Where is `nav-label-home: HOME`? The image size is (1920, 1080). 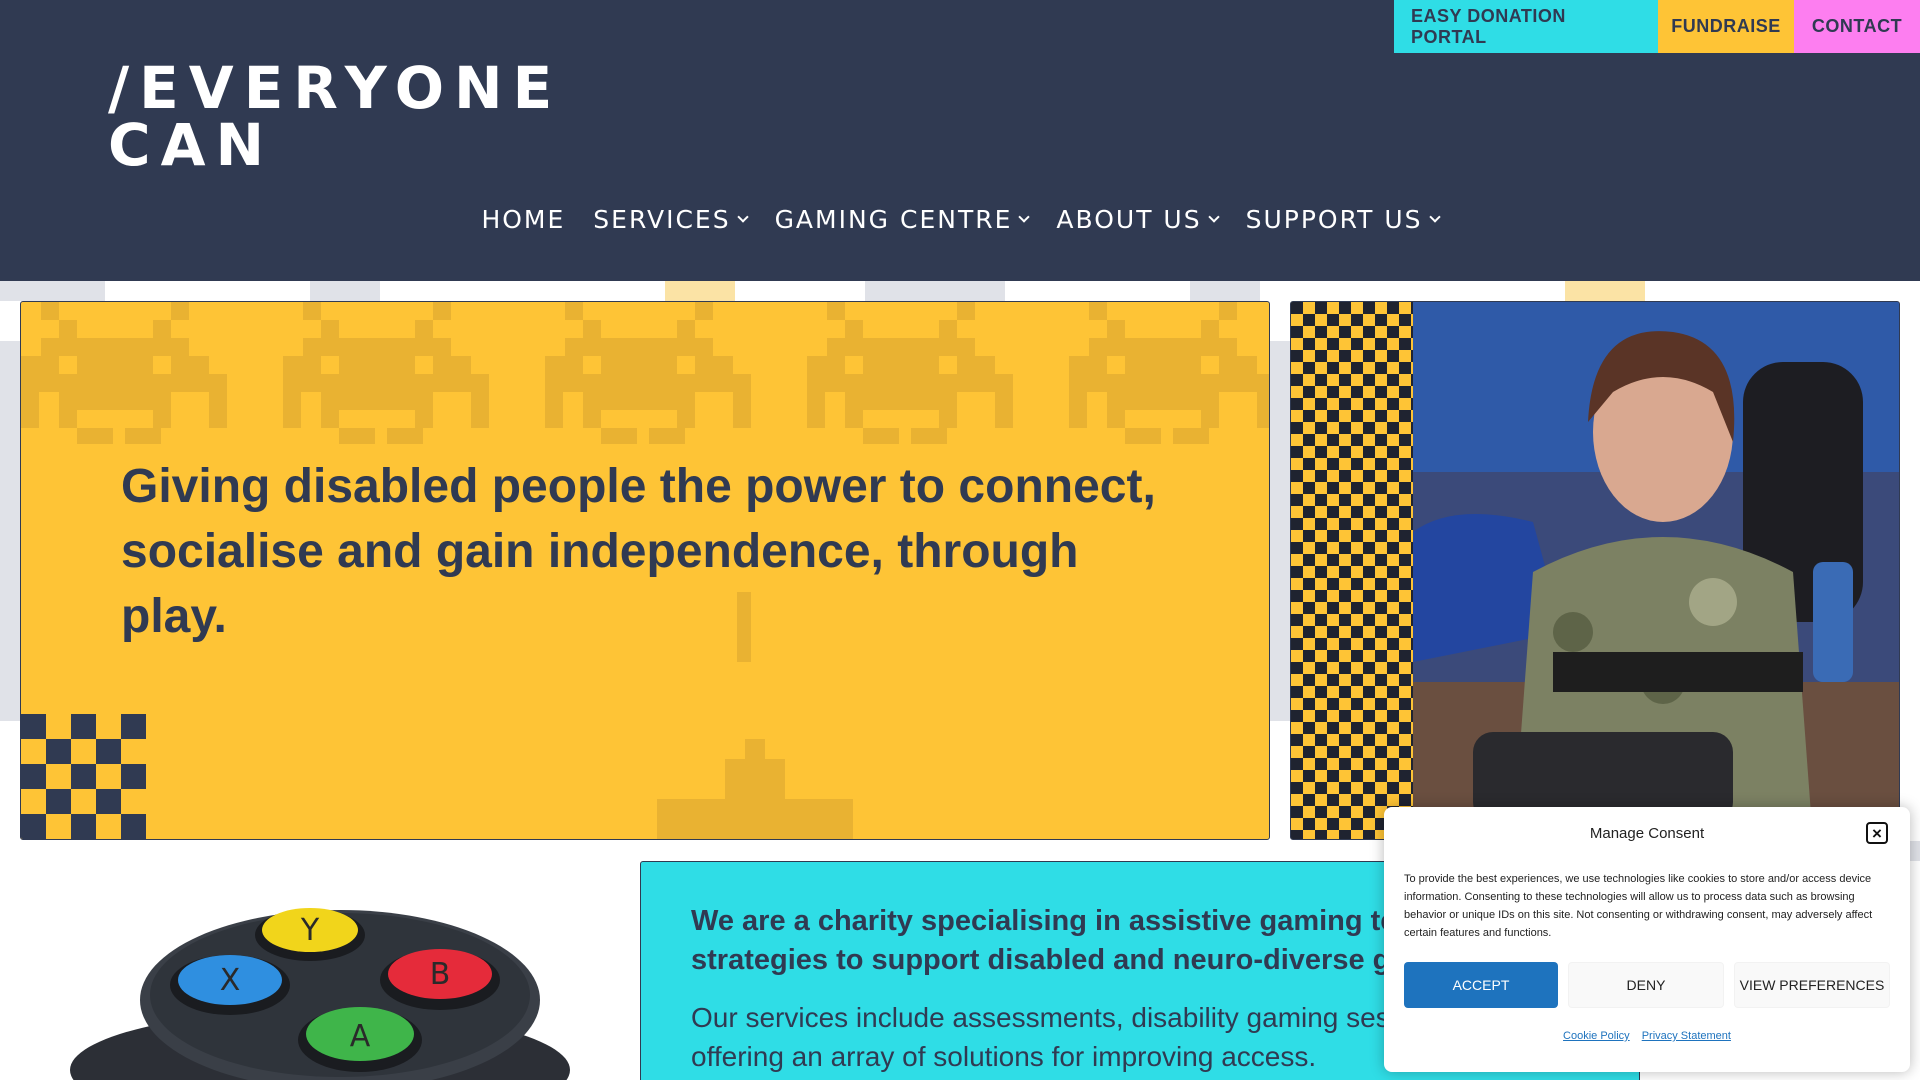 nav-label-home: HOME is located at coordinates (523, 219).